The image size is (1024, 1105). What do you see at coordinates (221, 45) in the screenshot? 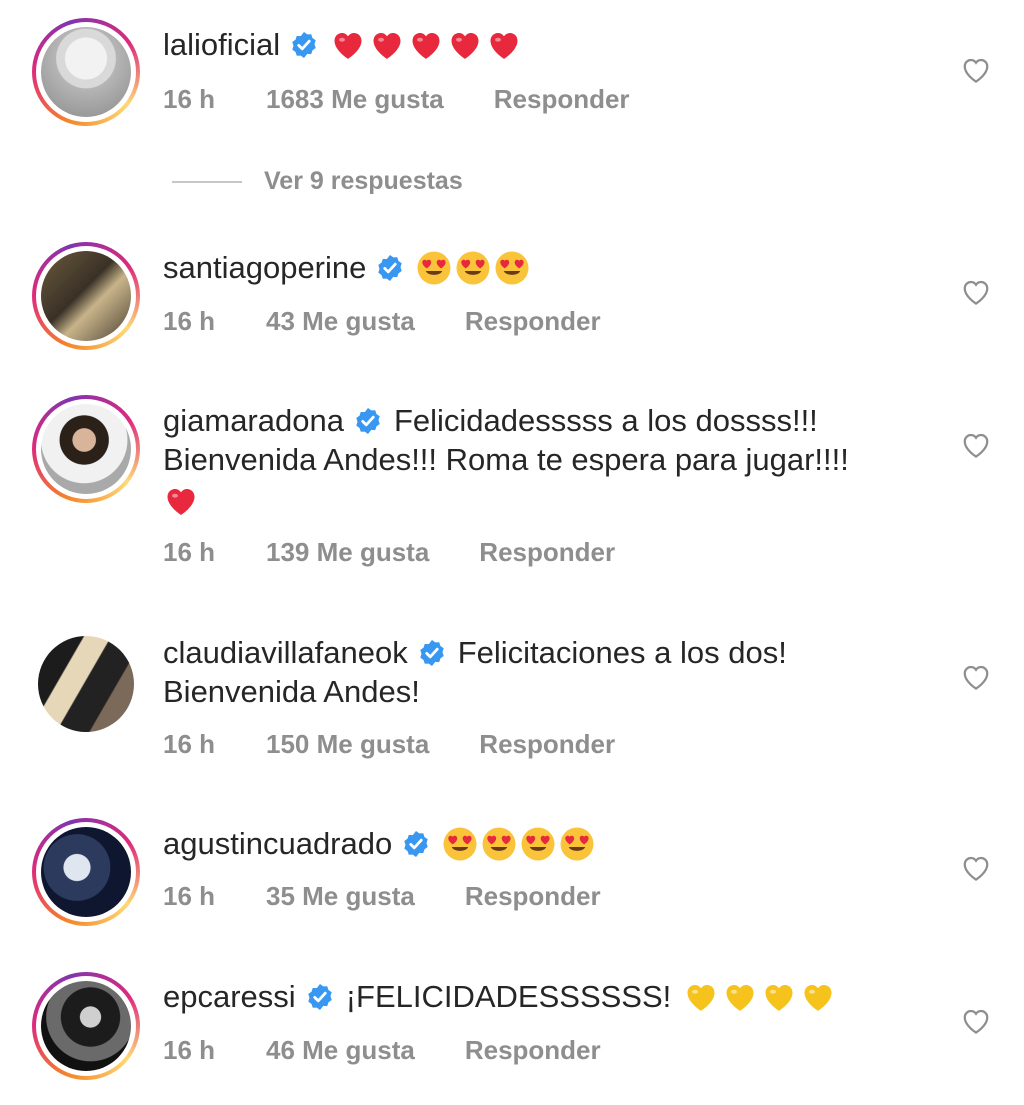
I see `username: lalioficial` at bounding box center [221, 45].